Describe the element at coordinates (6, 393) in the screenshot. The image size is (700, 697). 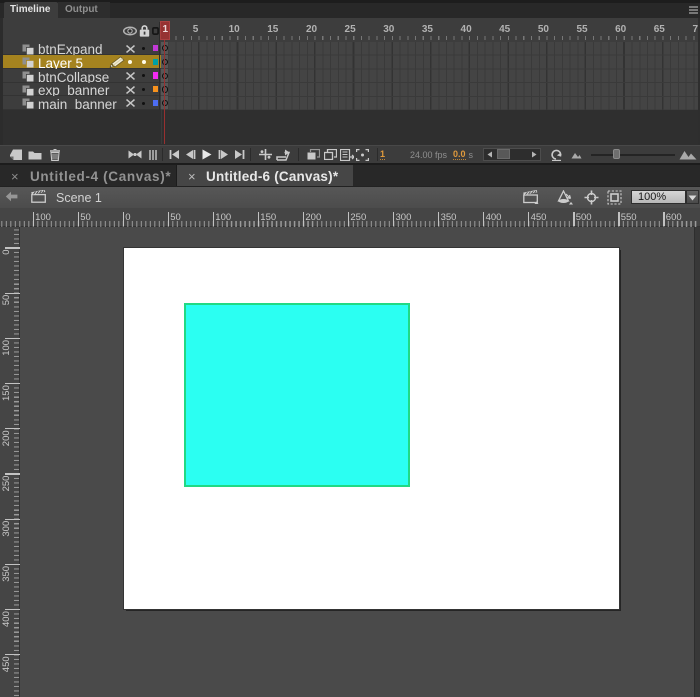
I see `svg-text: 150` at that location.